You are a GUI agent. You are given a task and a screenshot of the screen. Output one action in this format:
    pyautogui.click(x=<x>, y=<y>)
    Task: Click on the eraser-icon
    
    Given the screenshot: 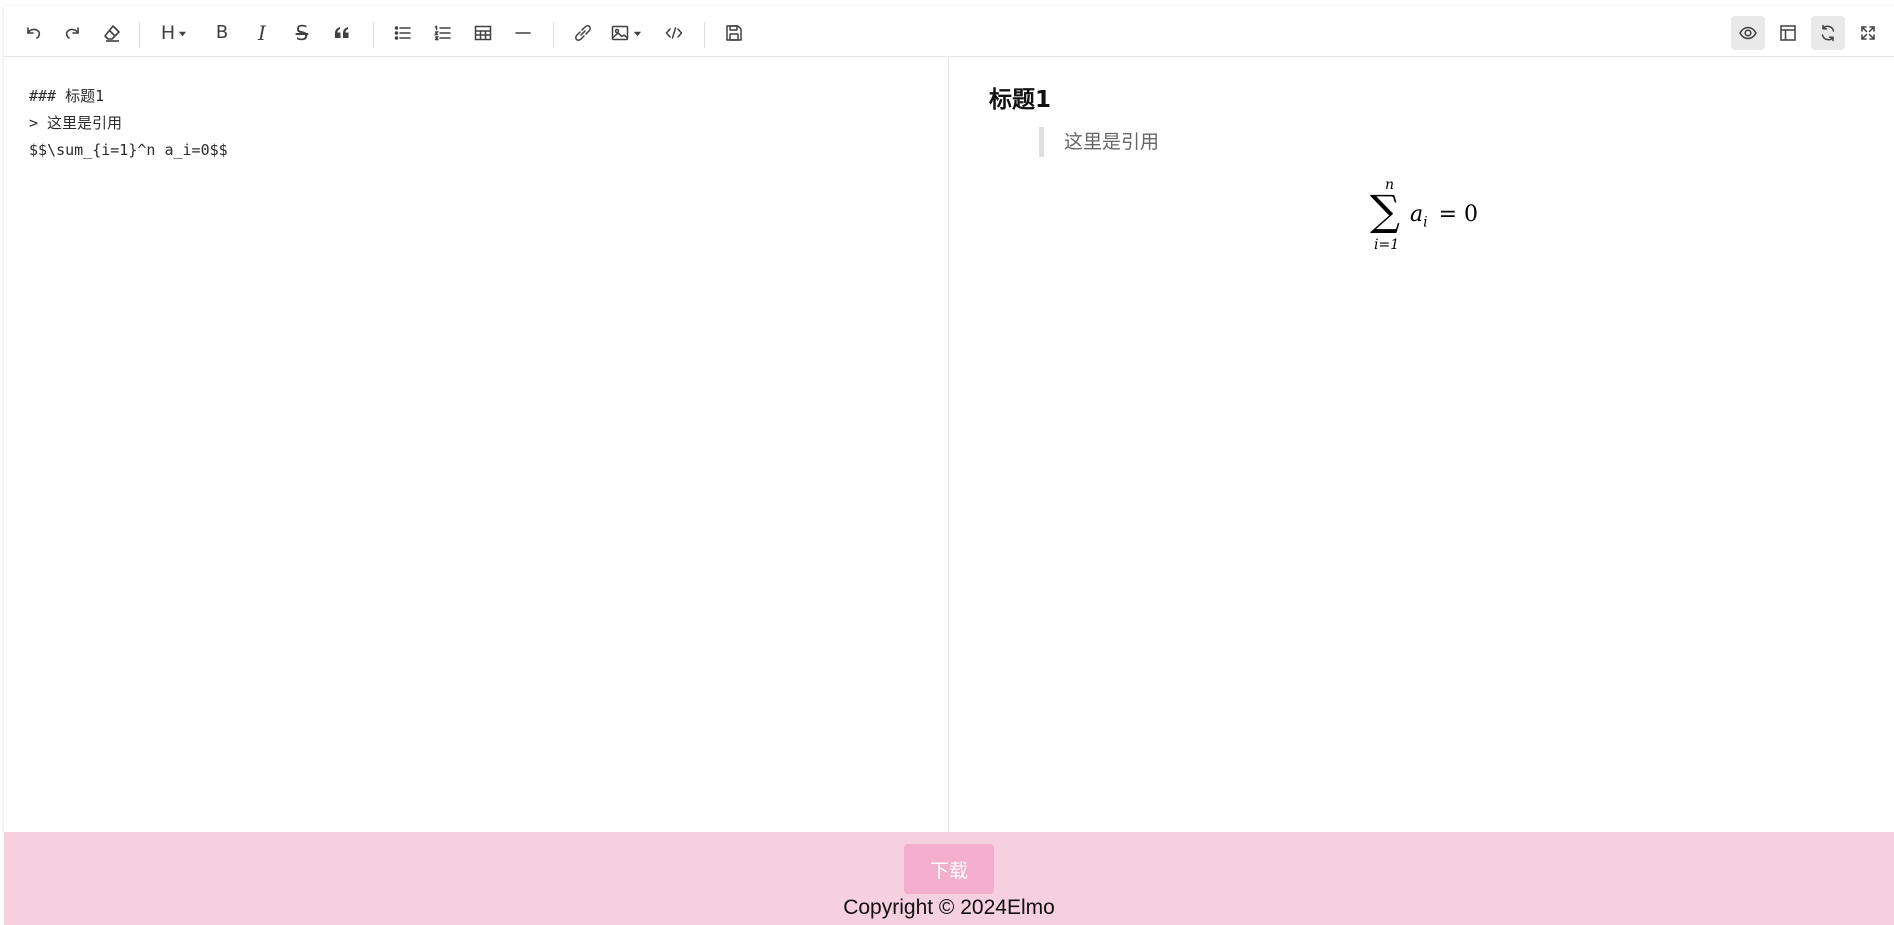 What is the action you would take?
    pyautogui.click(x=112, y=33)
    